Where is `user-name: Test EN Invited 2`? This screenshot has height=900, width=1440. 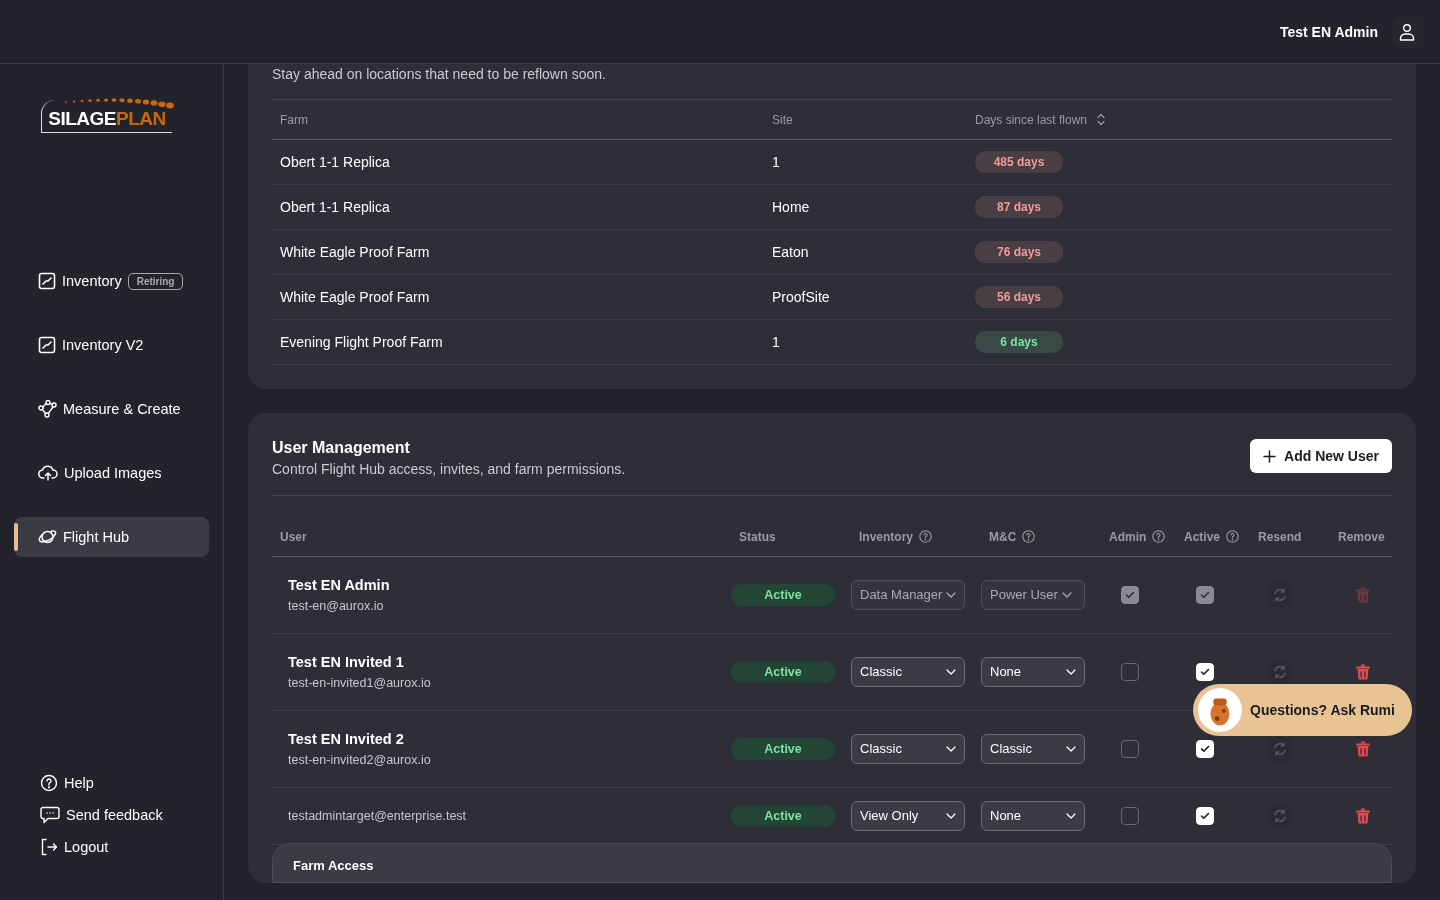 user-name: Test EN Invited 2 is located at coordinates (346, 738).